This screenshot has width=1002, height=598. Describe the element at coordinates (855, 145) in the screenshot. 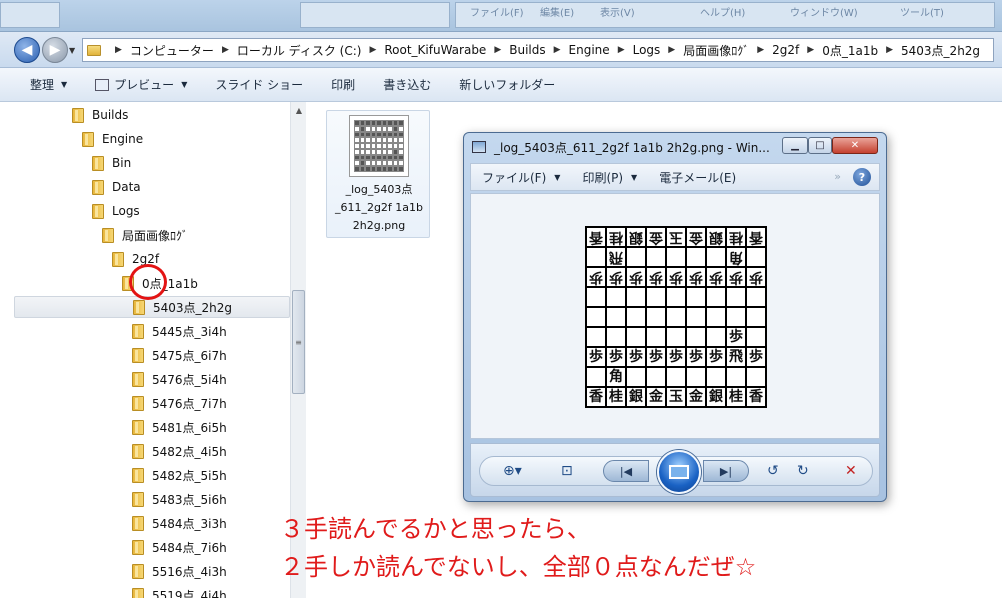

I see `close-button: ✕` at that location.